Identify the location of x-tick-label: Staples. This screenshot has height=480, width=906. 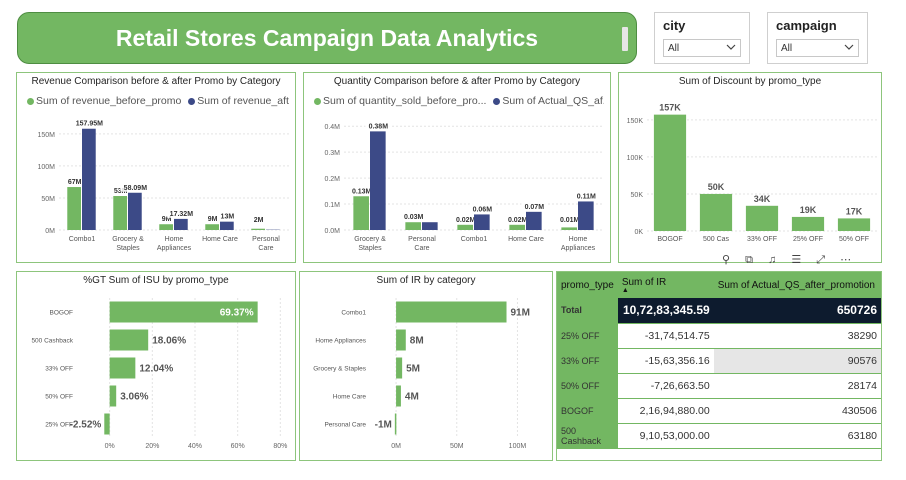
(128, 248).